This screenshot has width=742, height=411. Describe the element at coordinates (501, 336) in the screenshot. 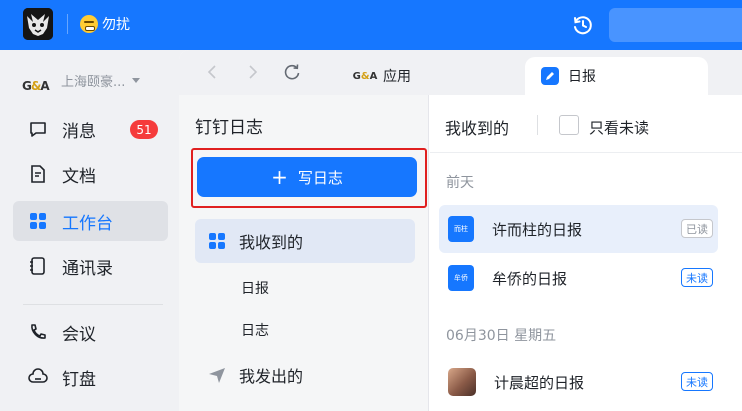

I see `group-label: 06月30日 星期五` at that location.